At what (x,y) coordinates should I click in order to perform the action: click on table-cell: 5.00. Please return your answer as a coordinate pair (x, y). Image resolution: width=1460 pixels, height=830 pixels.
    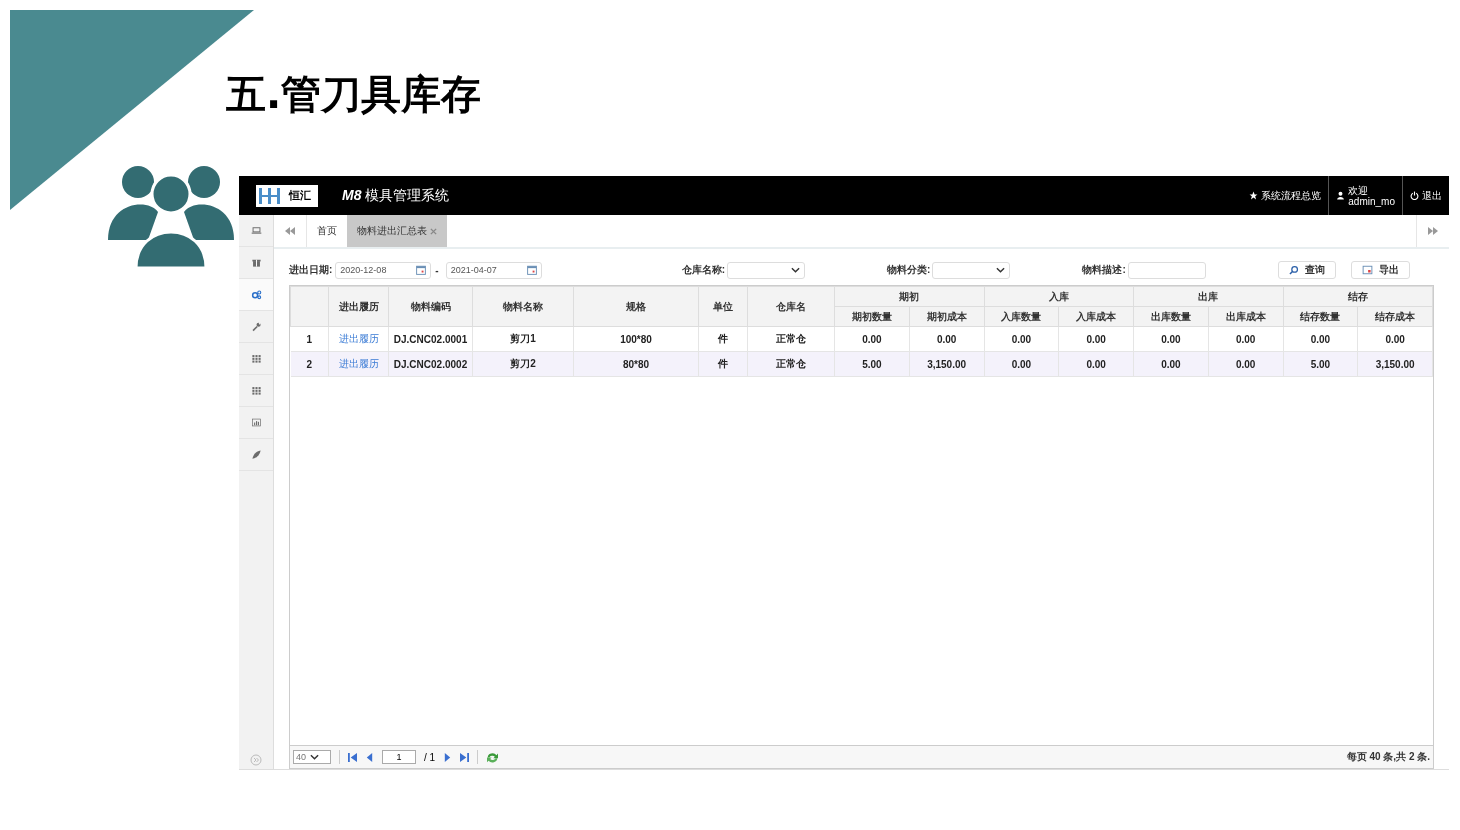
    Looking at the image, I should click on (1320, 364).